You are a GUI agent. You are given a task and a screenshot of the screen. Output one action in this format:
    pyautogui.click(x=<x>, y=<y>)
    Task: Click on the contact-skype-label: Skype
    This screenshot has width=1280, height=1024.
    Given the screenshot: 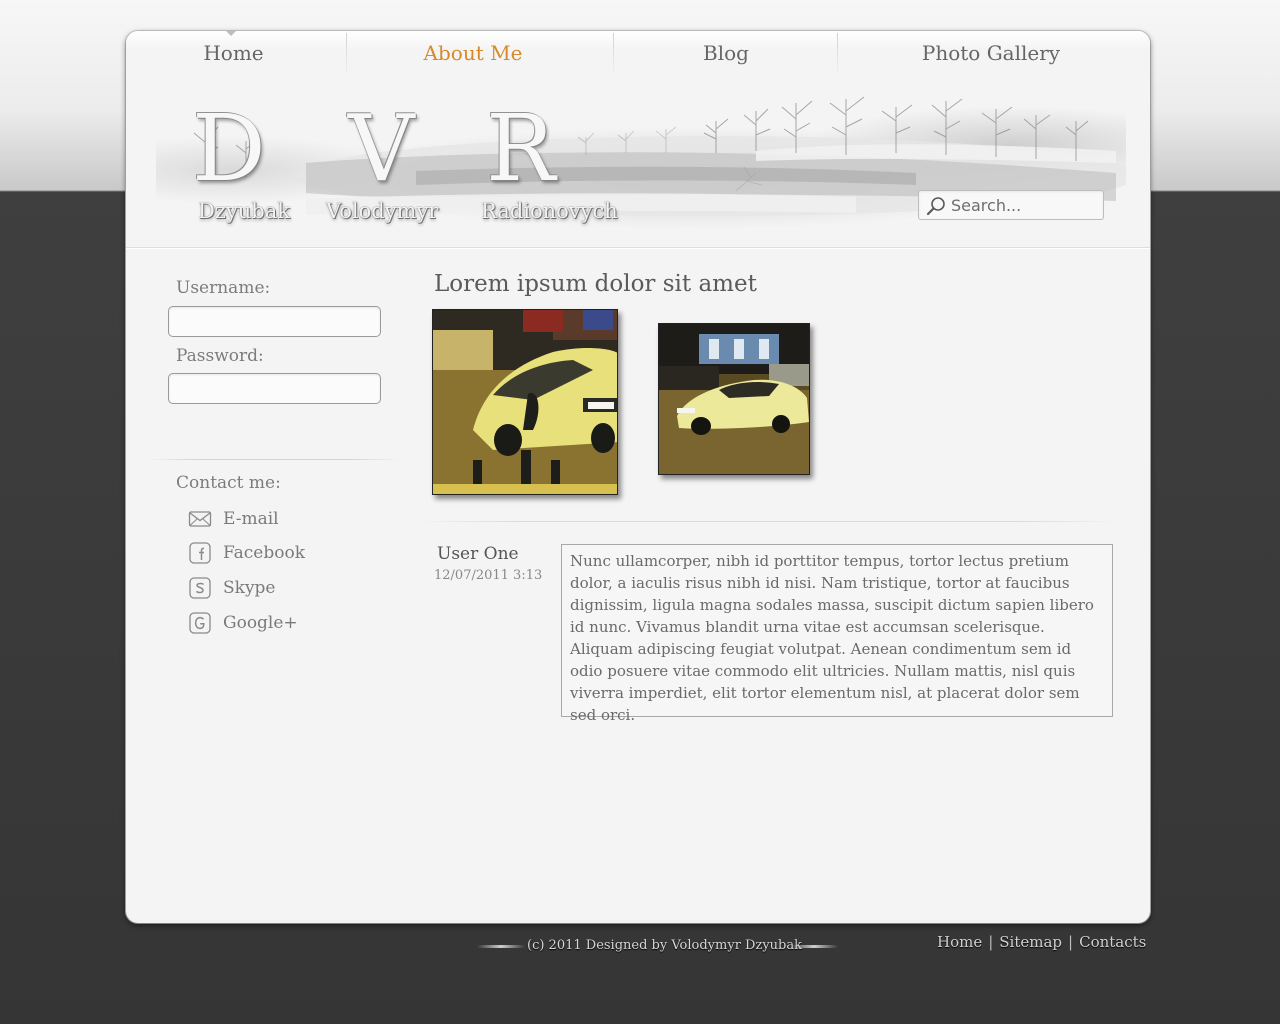 What is the action you would take?
    pyautogui.click(x=249, y=588)
    